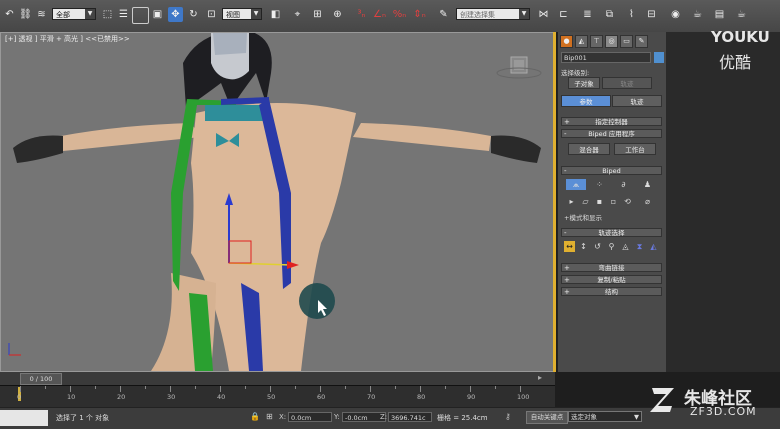  What do you see at coordinates (462, 418) in the screenshot?
I see `grid-size-text: 栅格 = 25.4cm` at bounding box center [462, 418].